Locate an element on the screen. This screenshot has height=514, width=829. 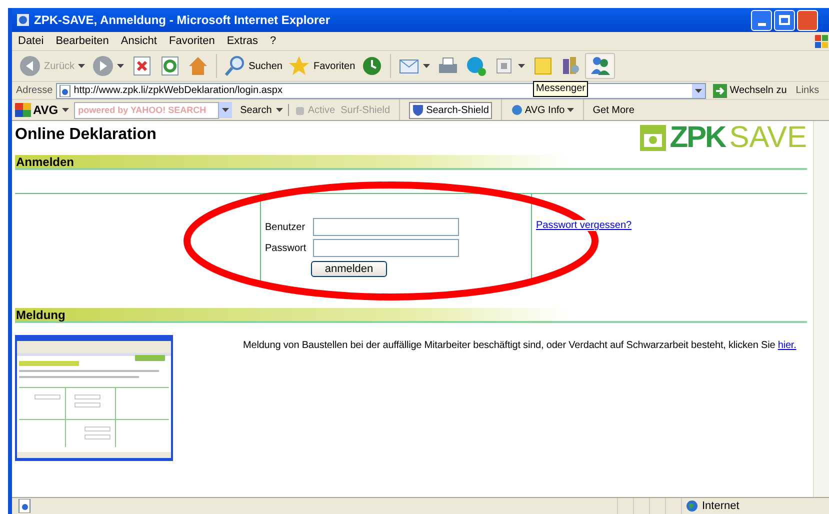
star-icon is located at coordinates (299, 66).